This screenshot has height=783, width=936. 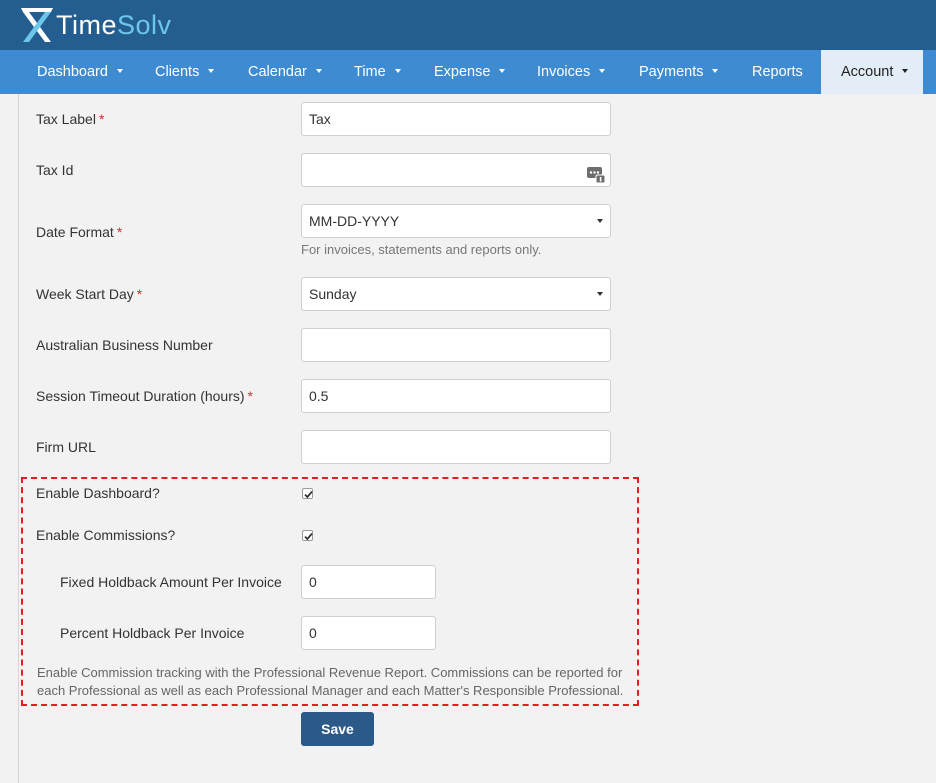 I want to click on enable-commissions-text: Enable Commissions?, so click(x=106, y=535).